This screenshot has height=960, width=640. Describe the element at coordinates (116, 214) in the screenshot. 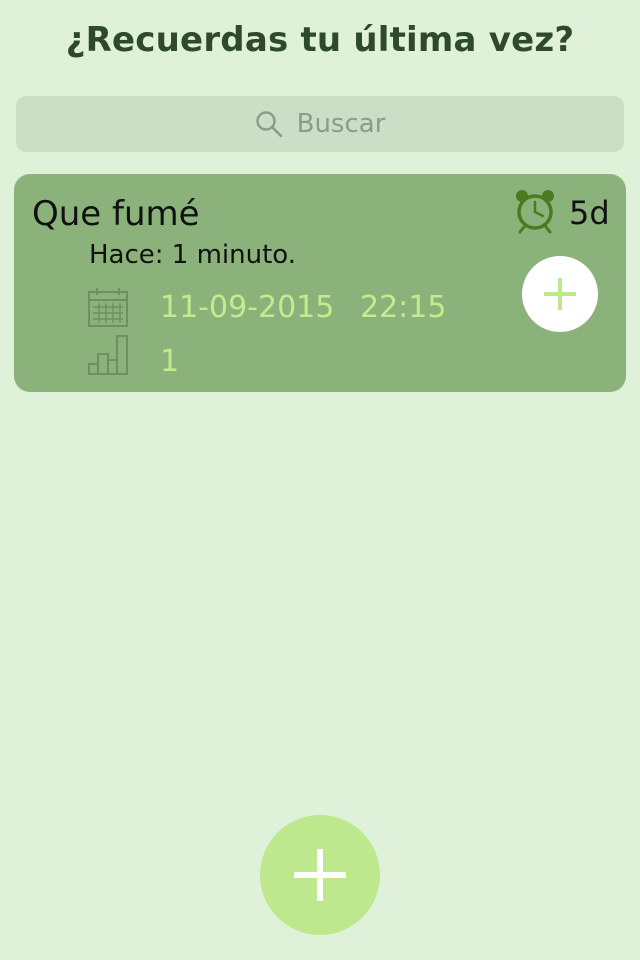

I see `item-name: Que fumé` at that location.